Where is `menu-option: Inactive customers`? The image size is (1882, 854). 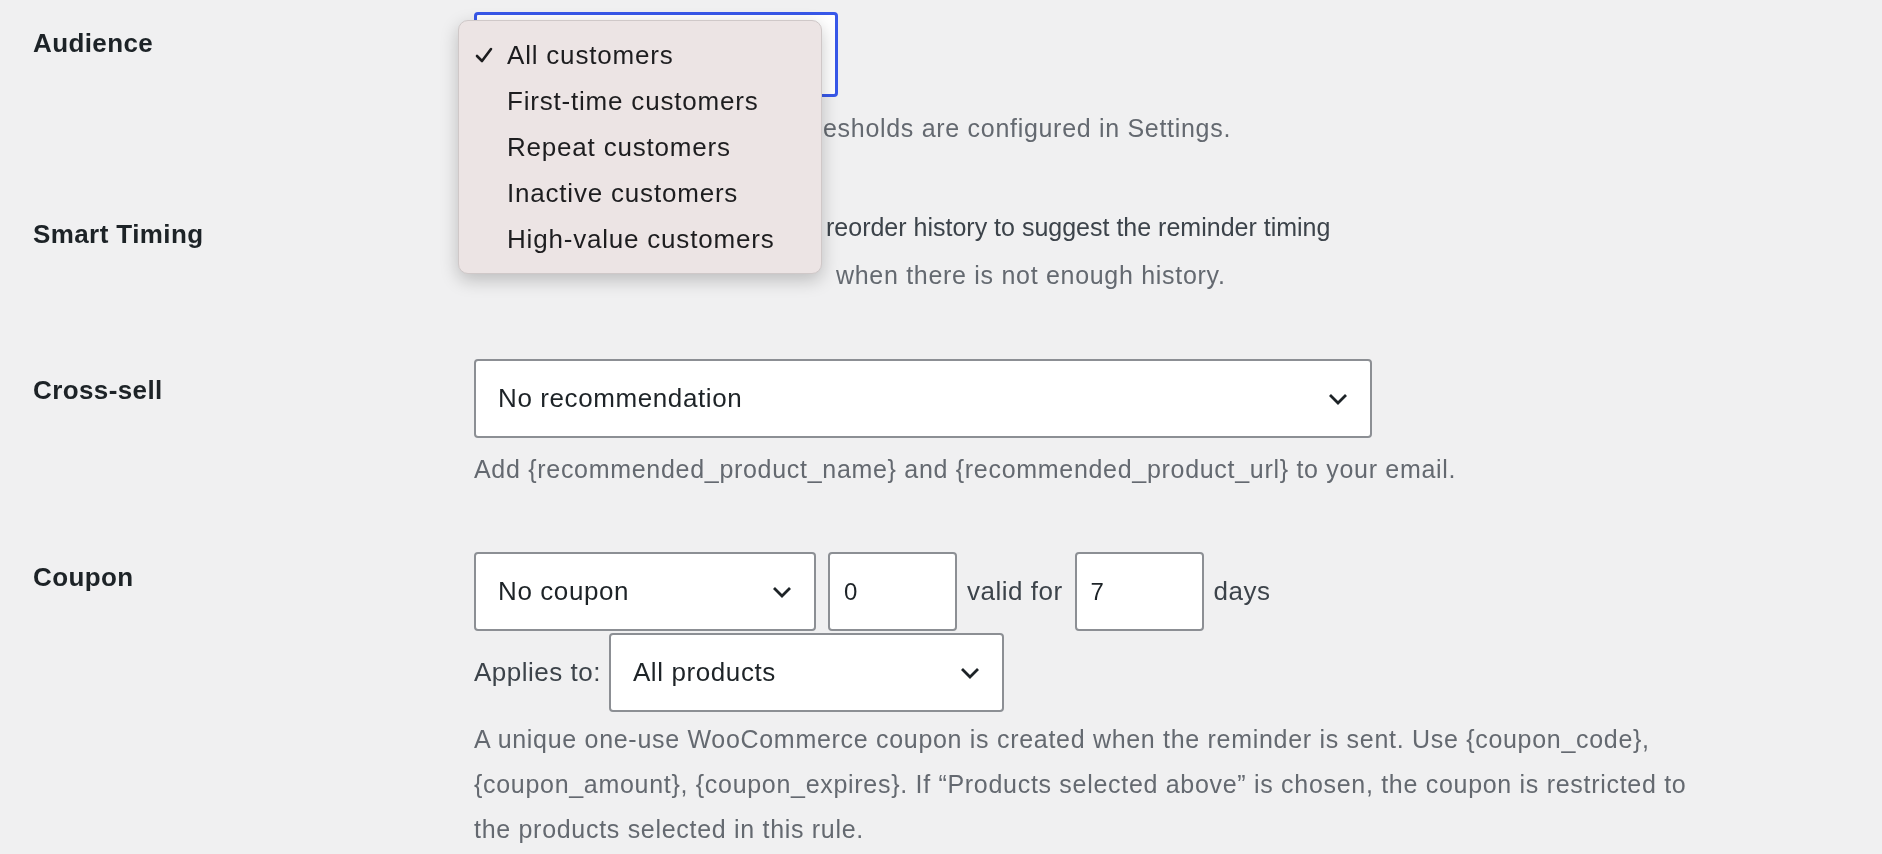 menu-option: Inactive customers is located at coordinates (640, 193).